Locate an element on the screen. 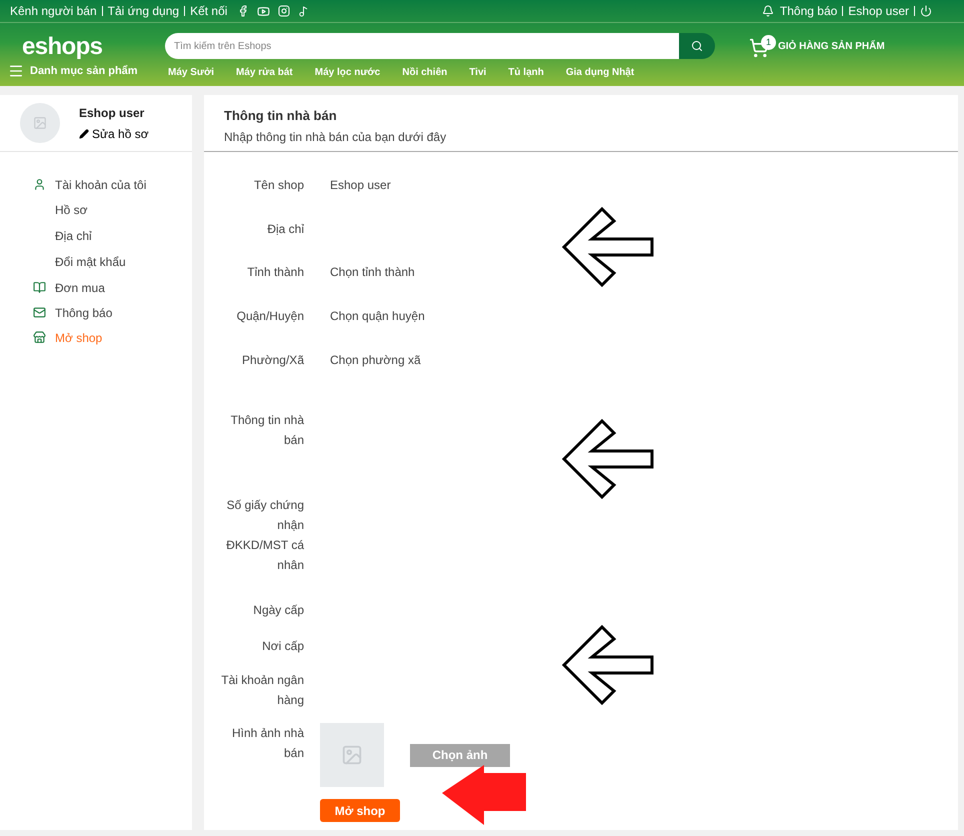 The height and width of the screenshot is (836, 964). category-link: Máy lọc nước is located at coordinates (347, 72).